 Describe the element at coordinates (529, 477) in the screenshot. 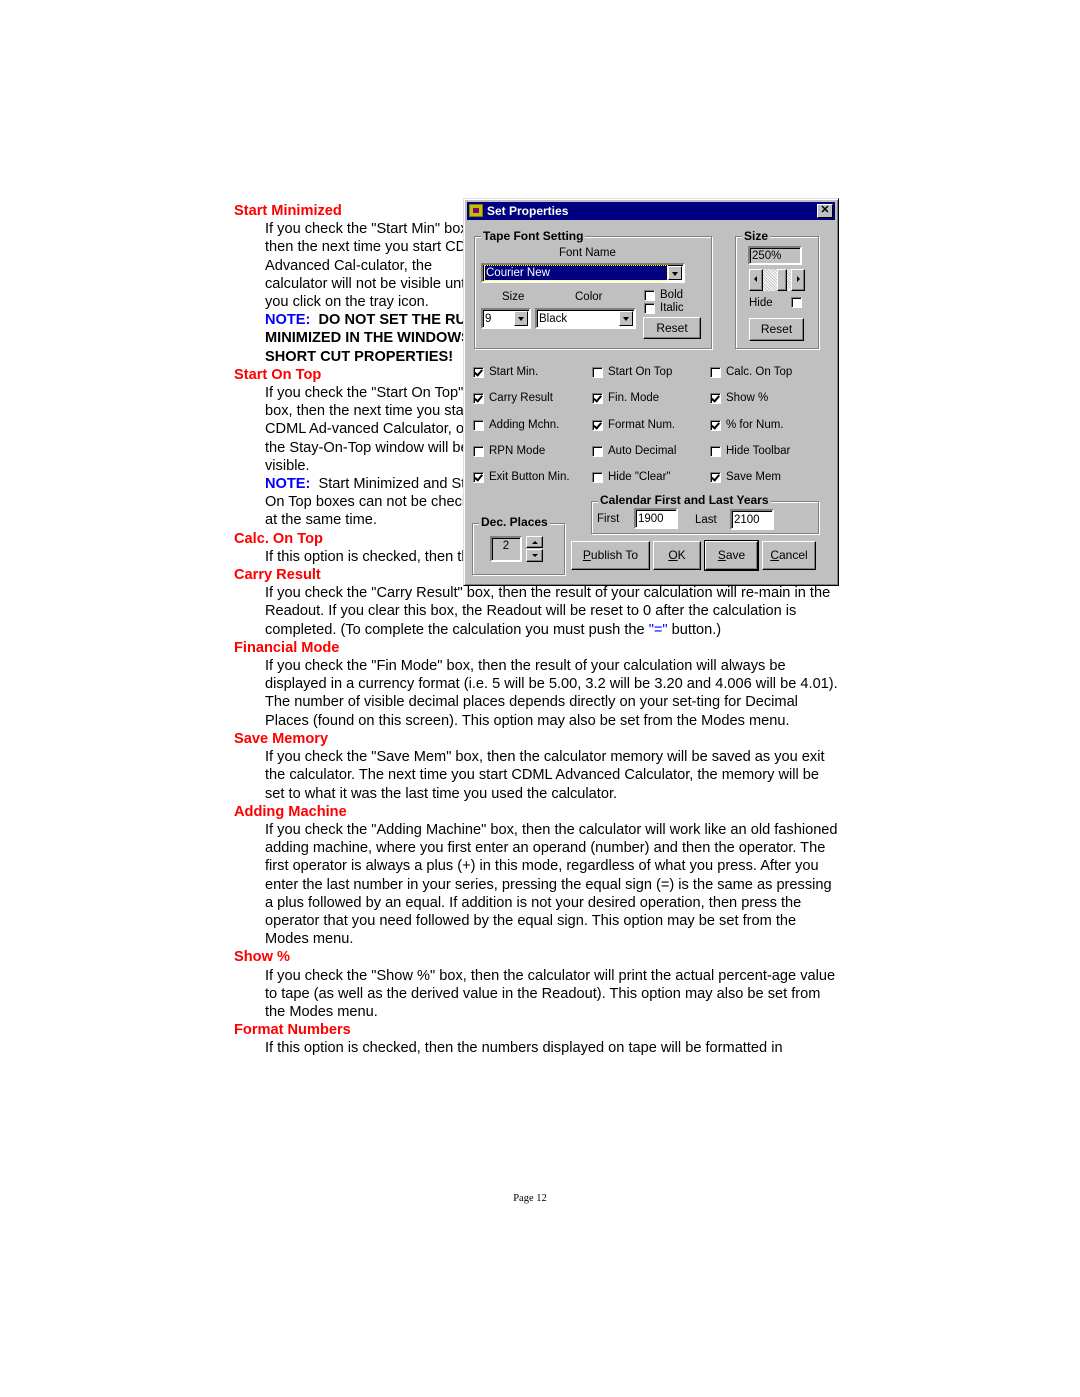

I see `option-label: Exit Button Min.` at that location.